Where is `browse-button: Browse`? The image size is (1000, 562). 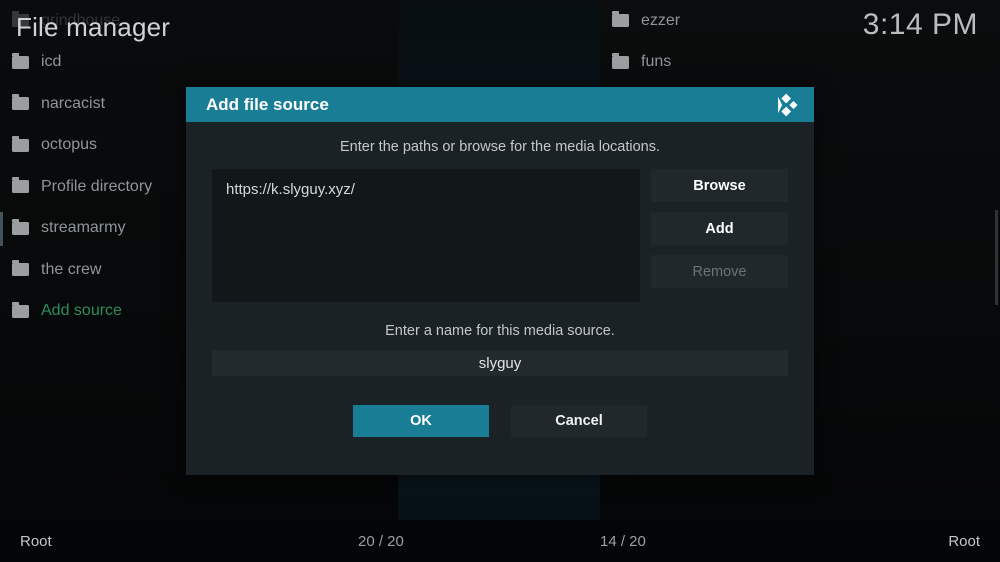
browse-button: Browse is located at coordinates (719, 185).